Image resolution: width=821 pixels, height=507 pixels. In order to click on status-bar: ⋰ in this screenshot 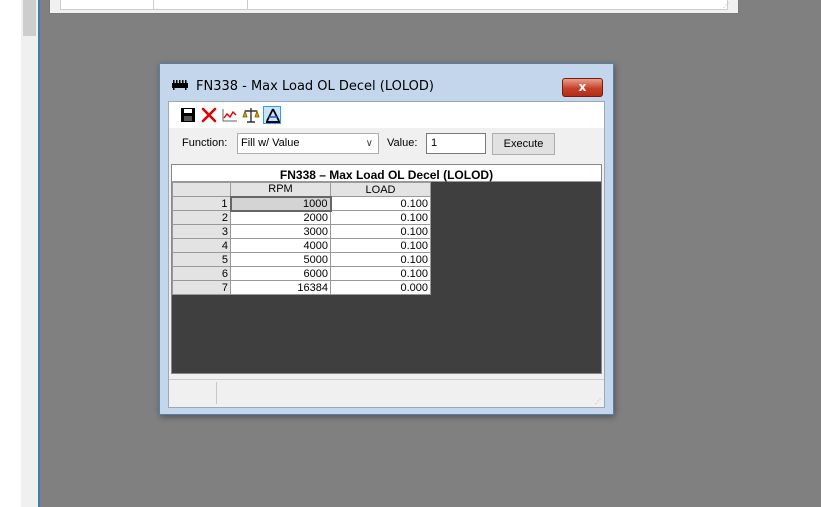, I will do `click(386, 393)`.